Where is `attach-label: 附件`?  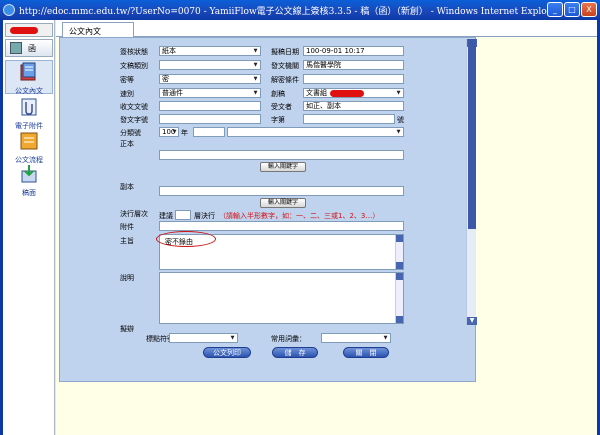 attach-label: 附件 is located at coordinates (127, 227).